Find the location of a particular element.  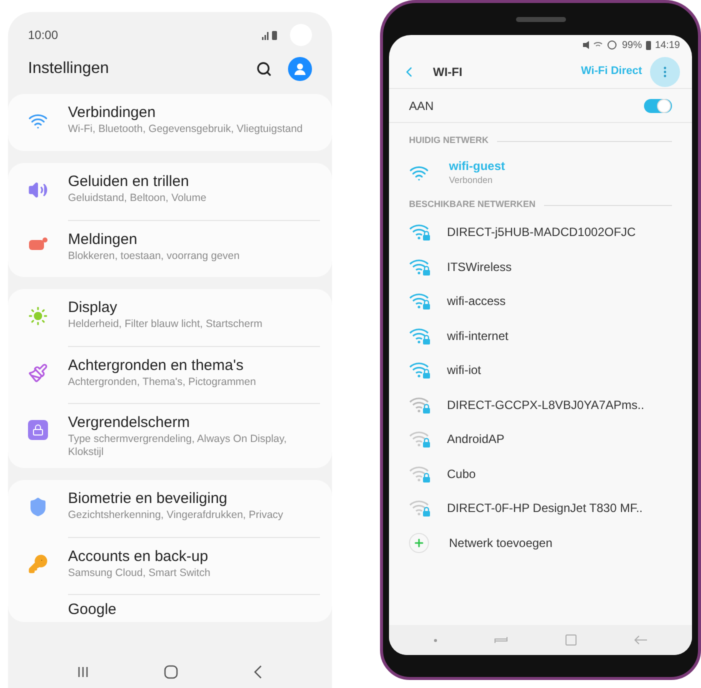

network-item: Cubo is located at coordinates (461, 473).